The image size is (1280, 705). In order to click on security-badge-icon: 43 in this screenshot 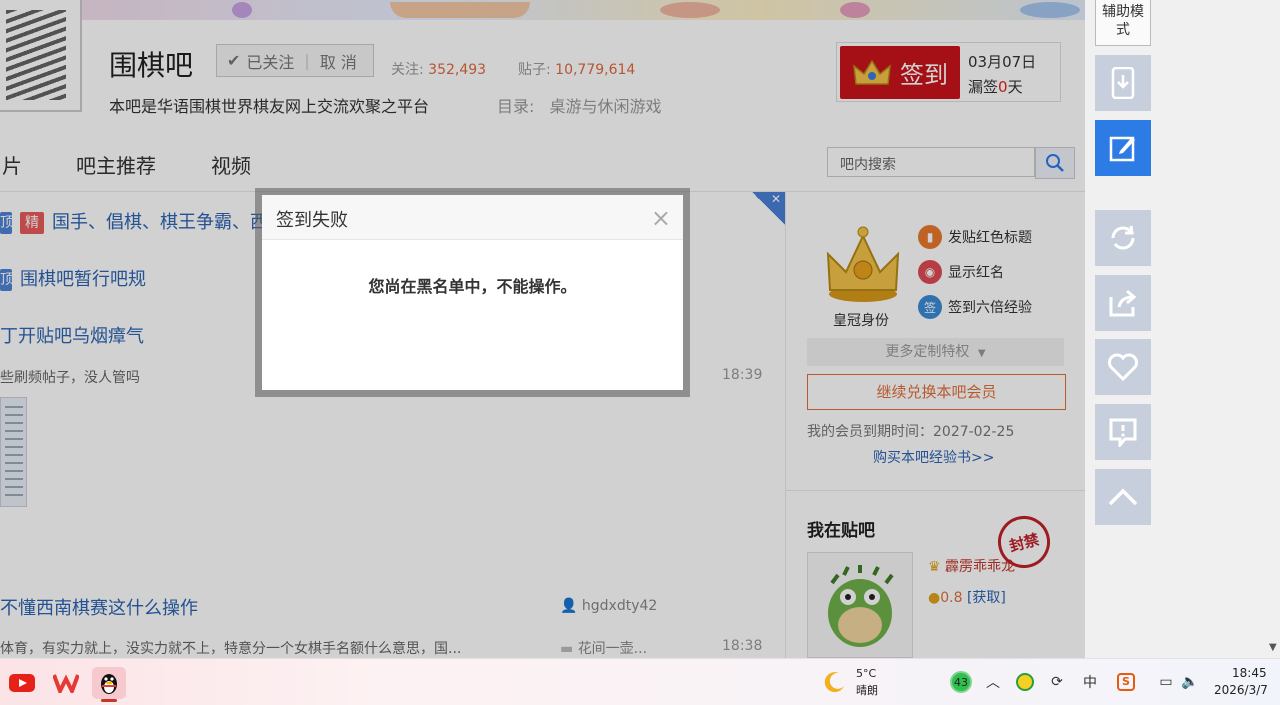, I will do `click(961, 682)`.